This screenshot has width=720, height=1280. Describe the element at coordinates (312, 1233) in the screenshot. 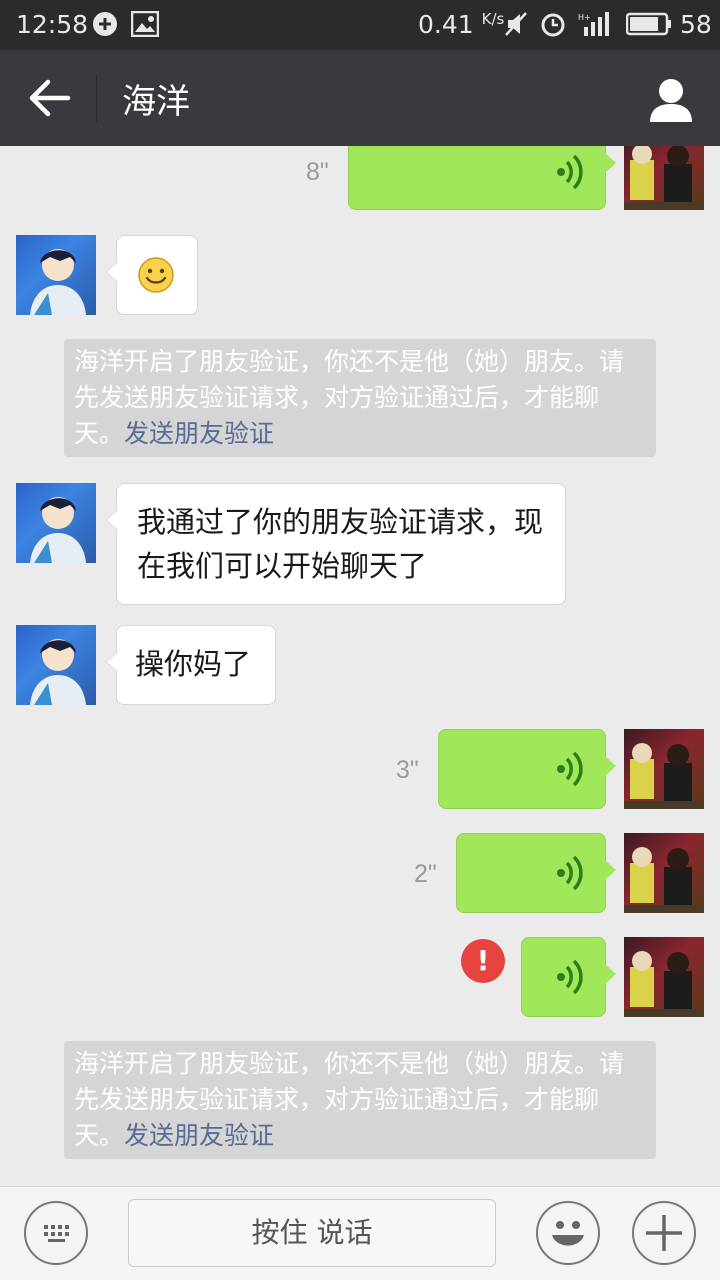

I see `hold-to-talk-button: 按住 说话` at that location.